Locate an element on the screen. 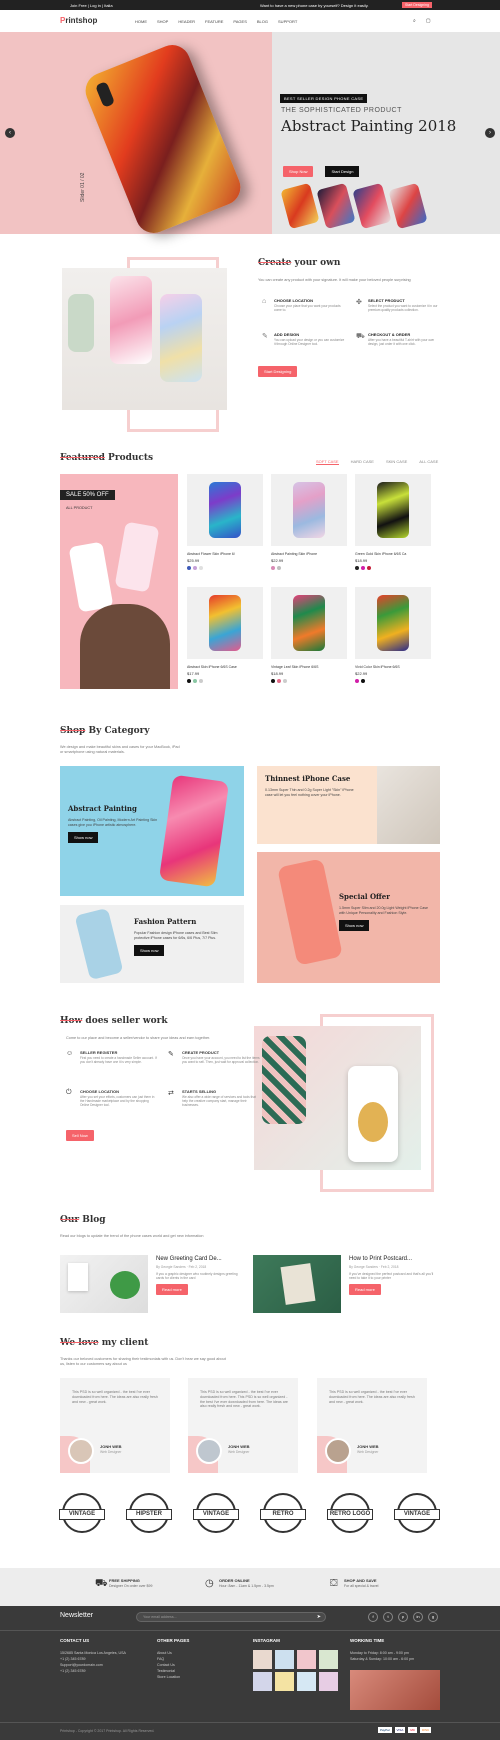  account-links: Join Free | Log in | Italia is located at coordinates (91, 5).